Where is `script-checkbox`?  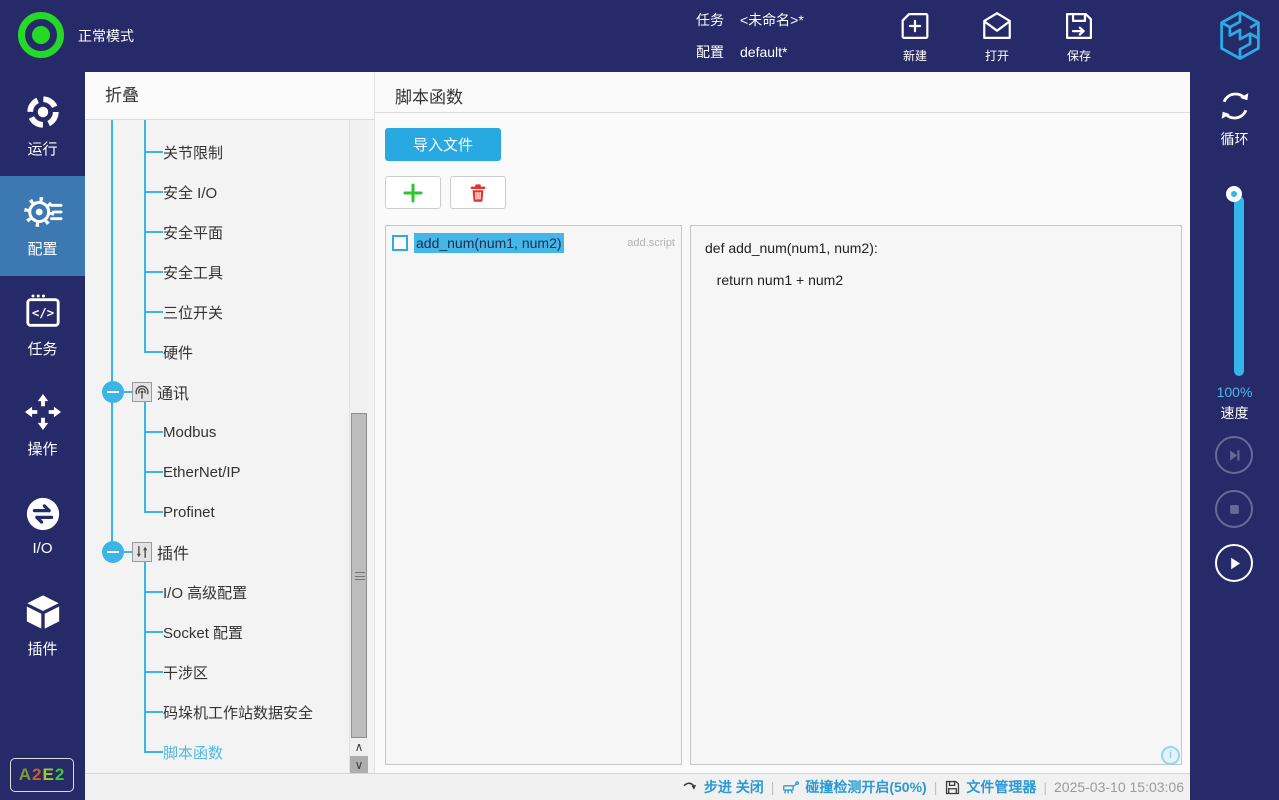
script-checkbox is located at coordinates (400, 243).